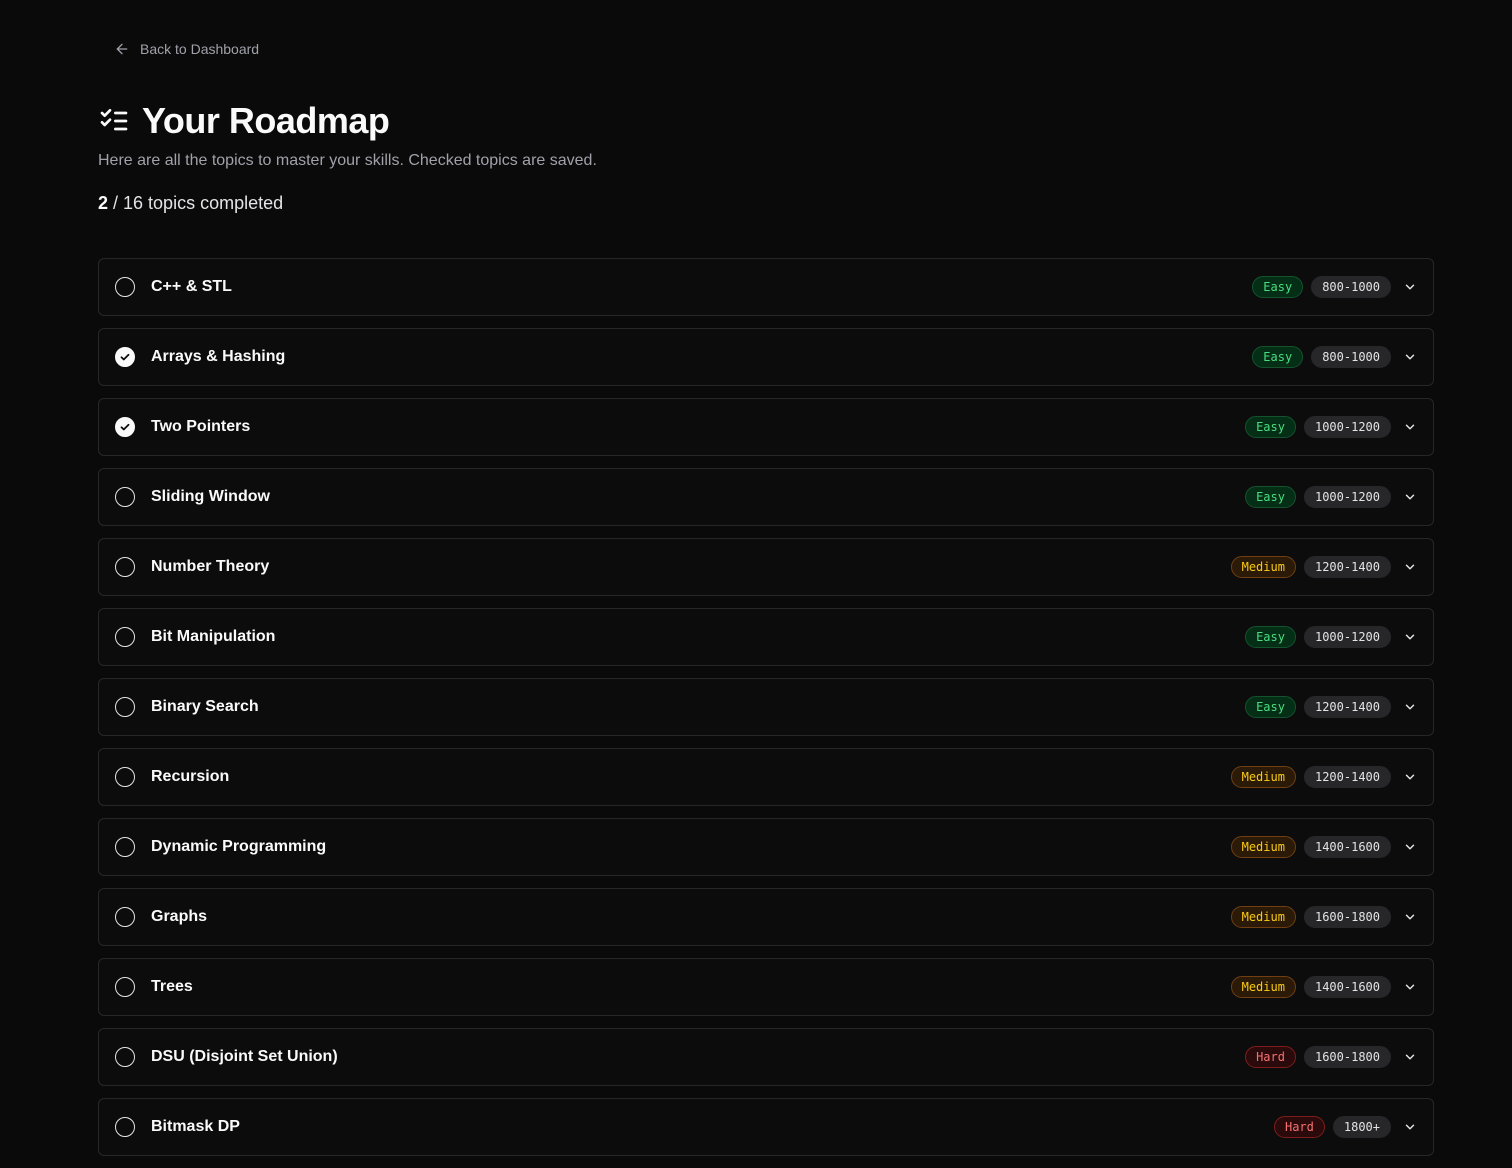 Image resolution: width=1512 pixels, height=1168 pixels. What do you see at coordinates (1331, 1057) in the screenshot?
I see `topic-badges: Hard 1600-1800` at bounding box center [1331, 1057].